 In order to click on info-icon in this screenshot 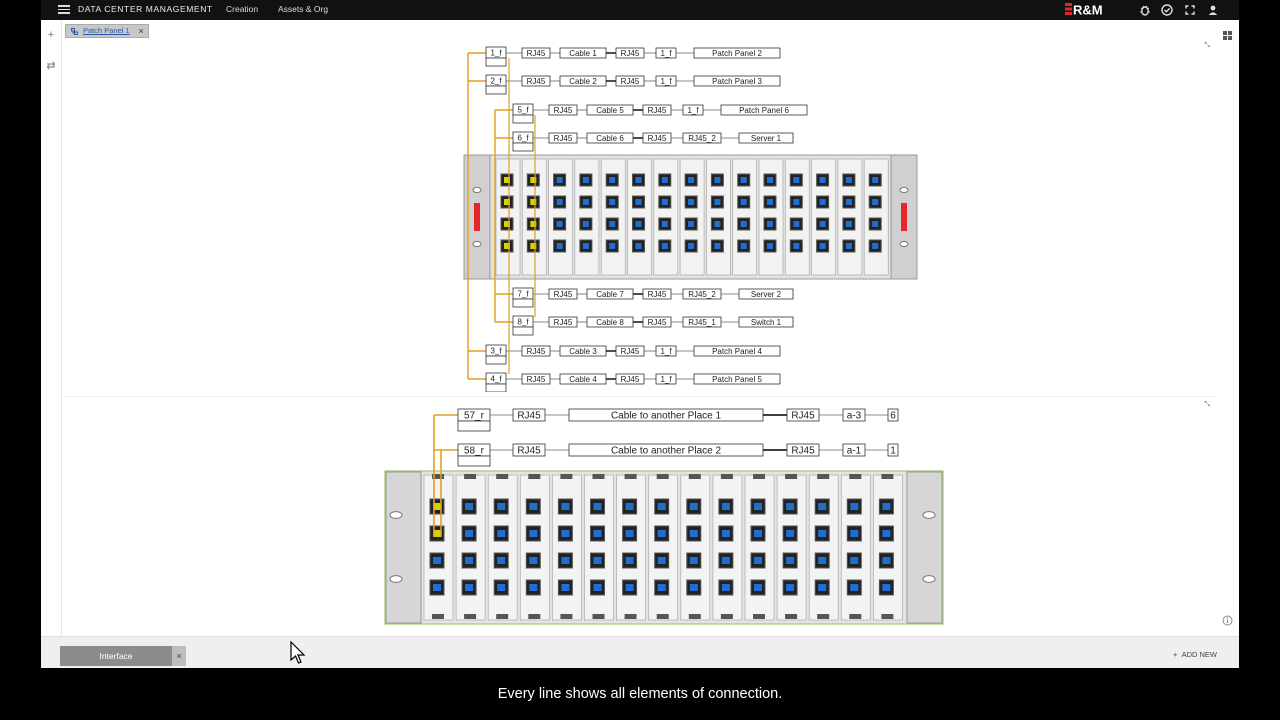, I will do `click(1227, 620)`.